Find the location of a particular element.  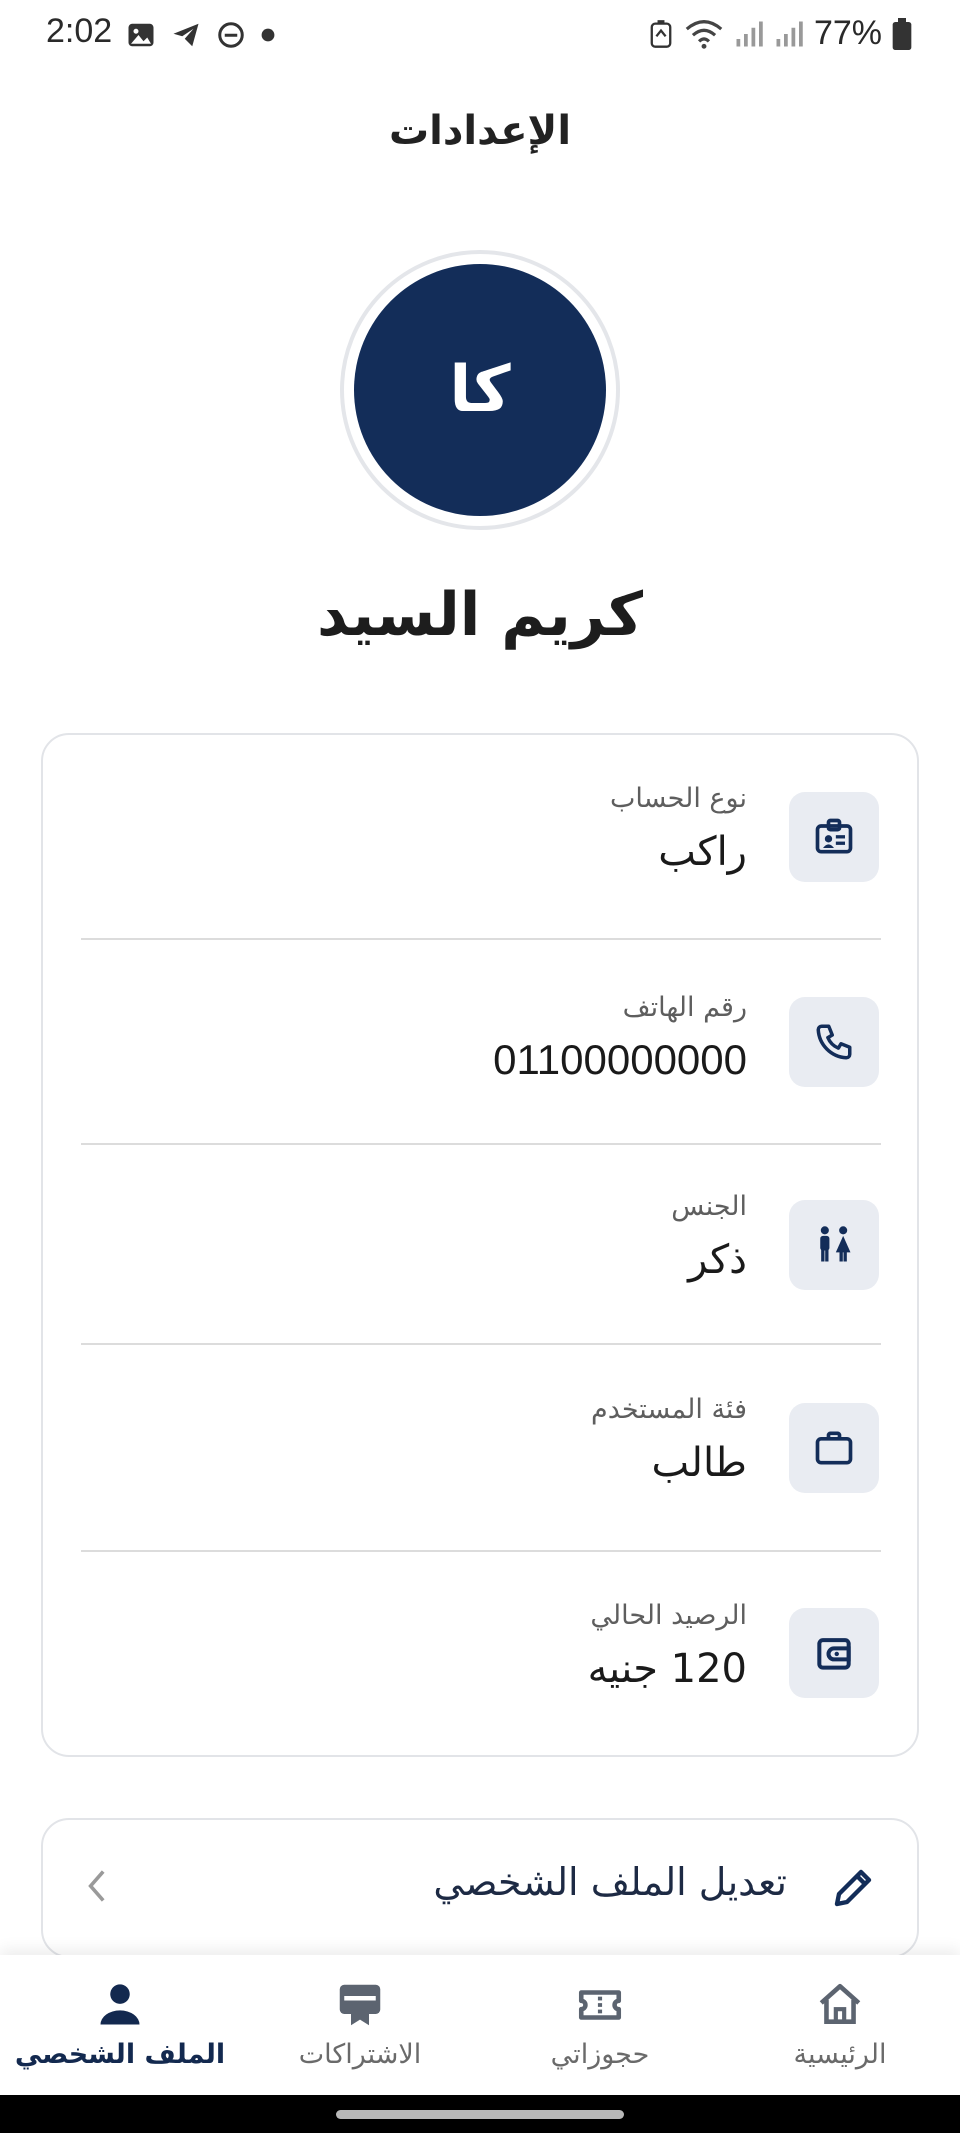

ticket-icon is located at coordinates (600, 2005).